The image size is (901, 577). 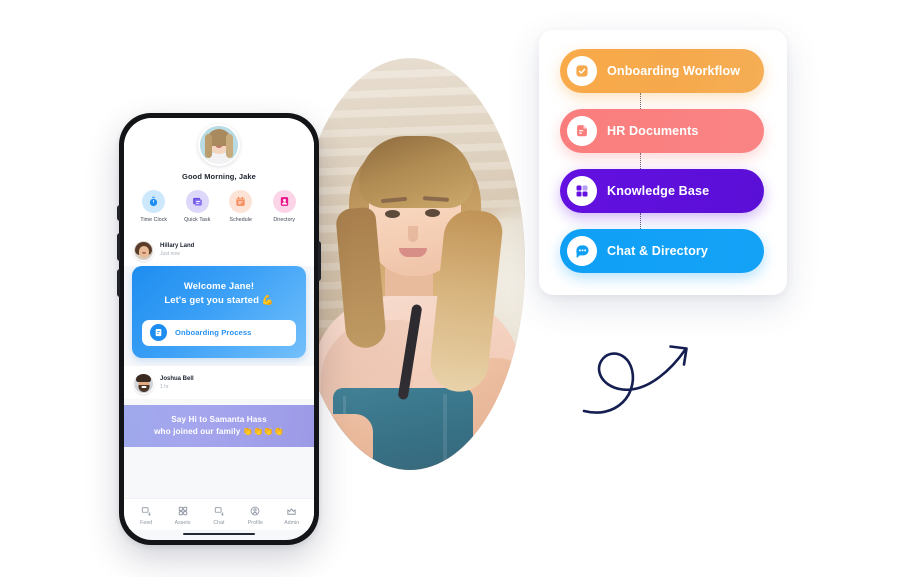 What do you see at coordinates (164, 386) in the screenshot?
I see `post-timestamp: 1 hr` at bounding box center [164, 386].